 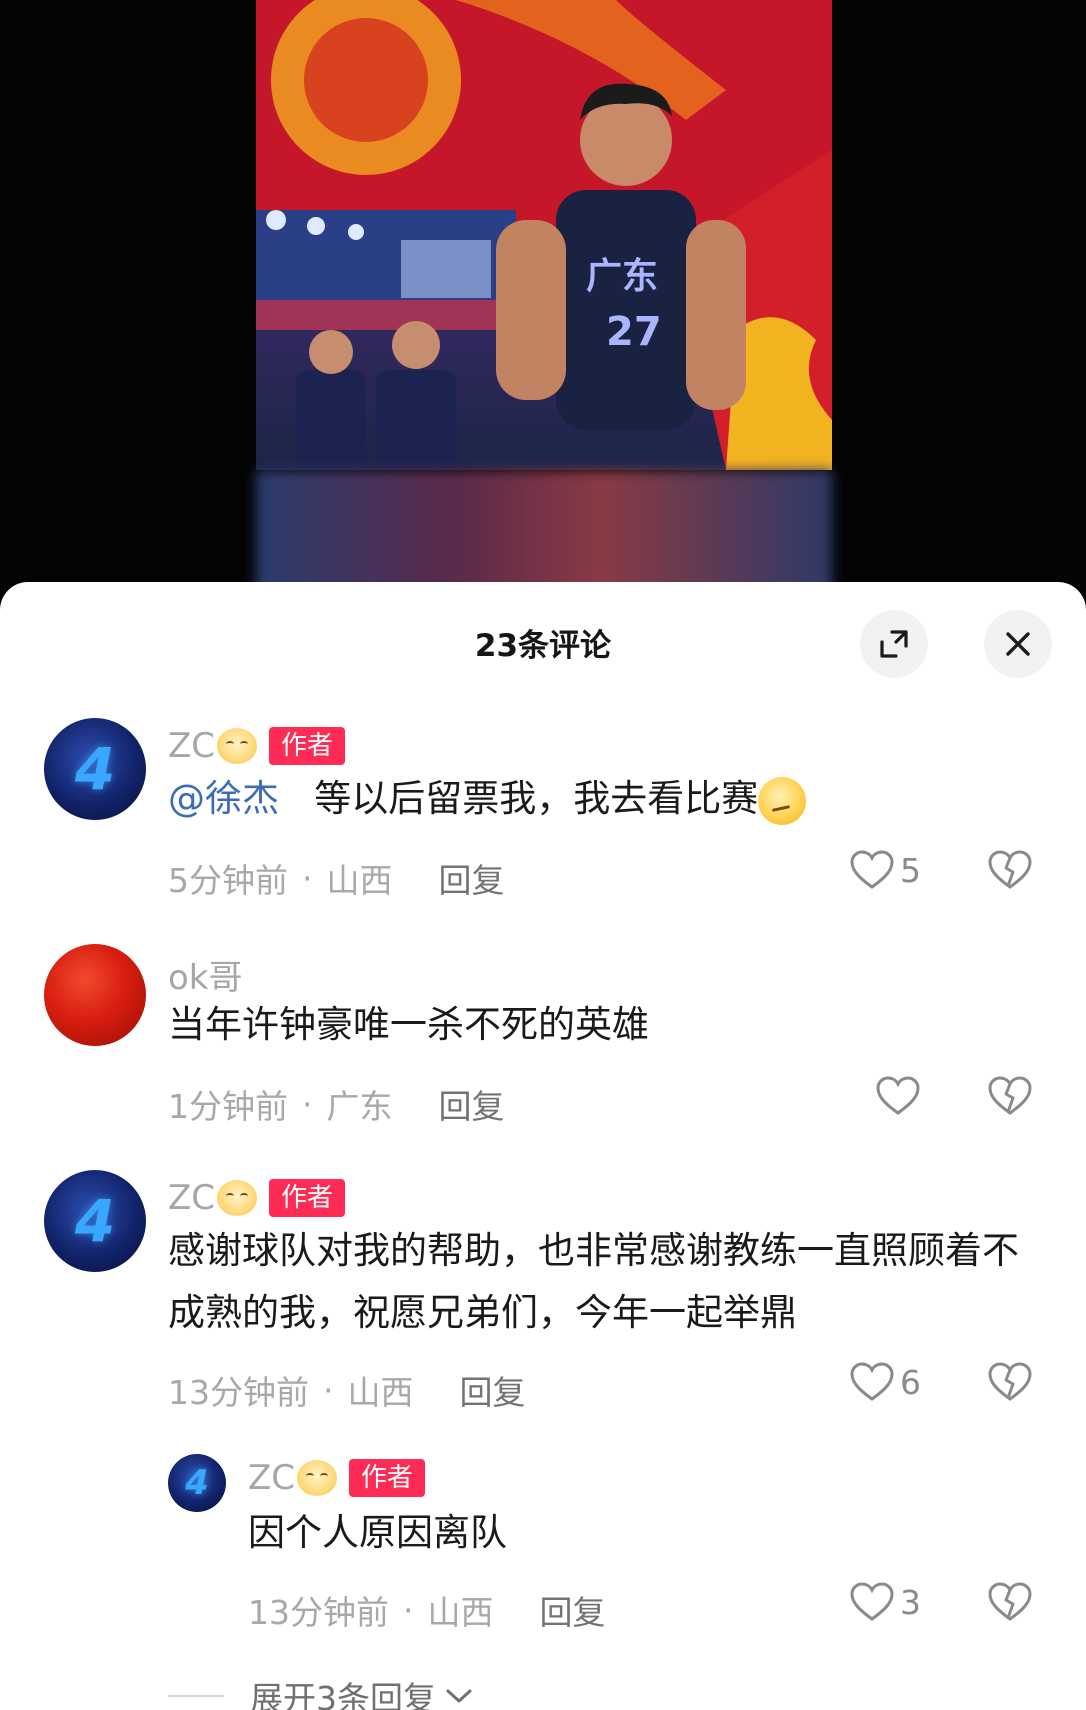 What do you see at coordinates (910, 1602) in the screenshot?
I see `like-count: 3` at bounding box center [910, 1602].